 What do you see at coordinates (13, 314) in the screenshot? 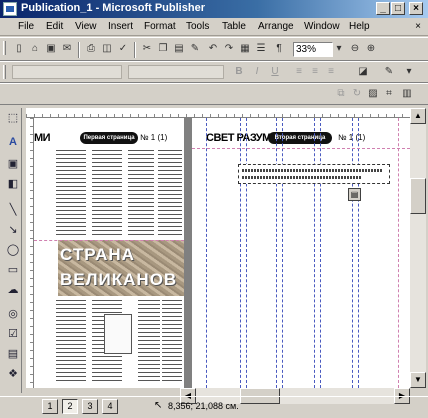
I see `hot-spot-icon: ◎` at bounding box center [13, 314].